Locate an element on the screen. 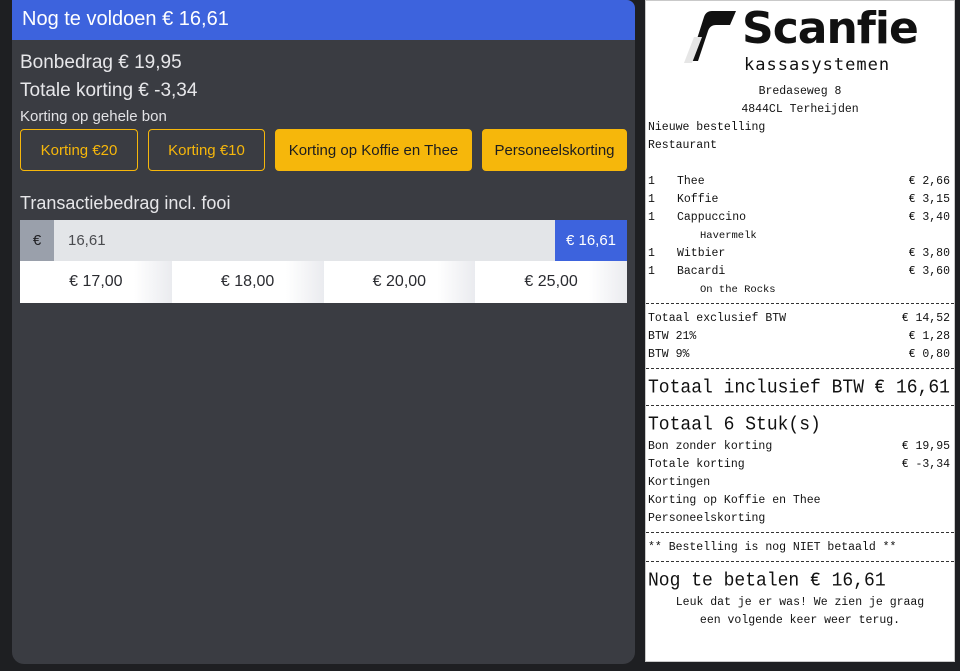 The image size is (960, 671). preset-18-button: € 18,00 is located at coordinates (247, 282).